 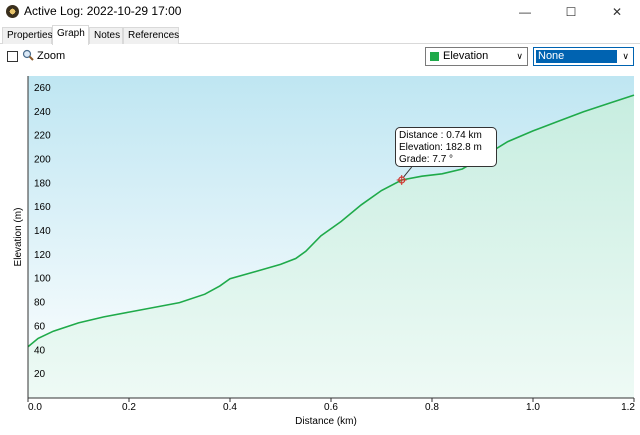 What do you see at coordinates (440, 135) in the screenshot?
I see `tooltip-distance: Distance : 0.74 km` at bounding box center [440, 135].